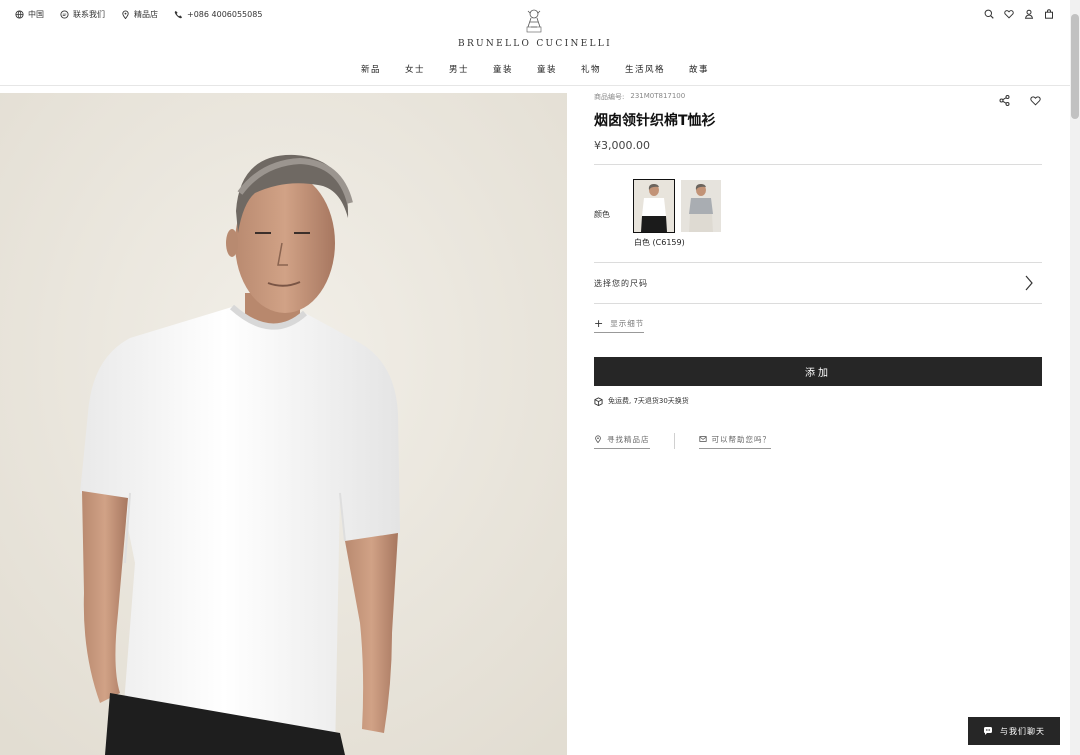 Image resolution: width=1080 pixels, height=755 pixels. I want to click on nav-item-lifestyle: 生活风格, so click(645, 69).